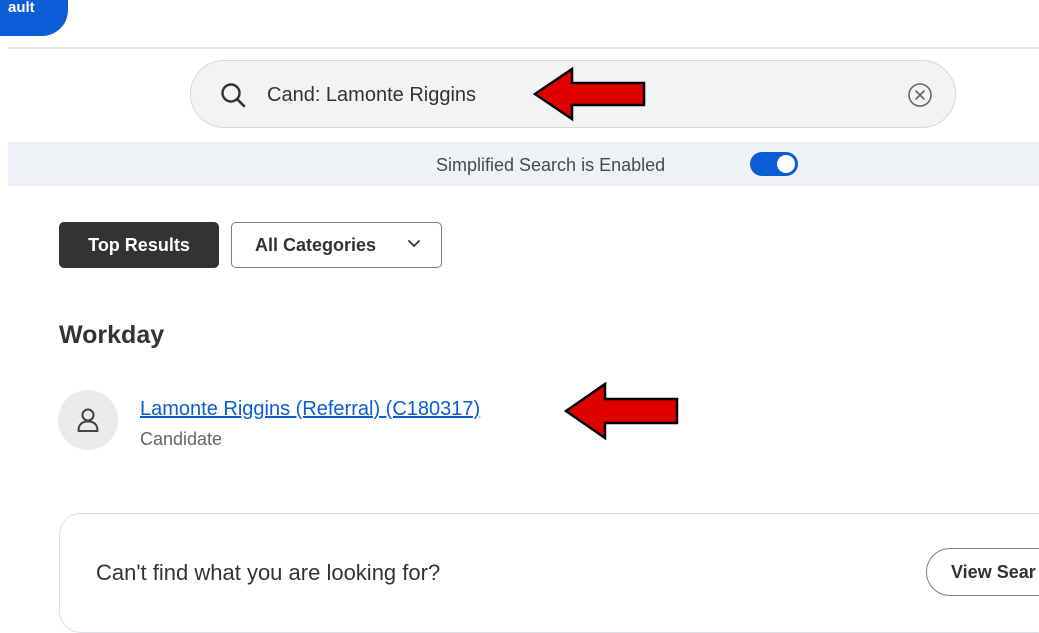 The width and height of the screenshot is (1039, 633). I want to click on clear-search-icon, so click(920, 95).